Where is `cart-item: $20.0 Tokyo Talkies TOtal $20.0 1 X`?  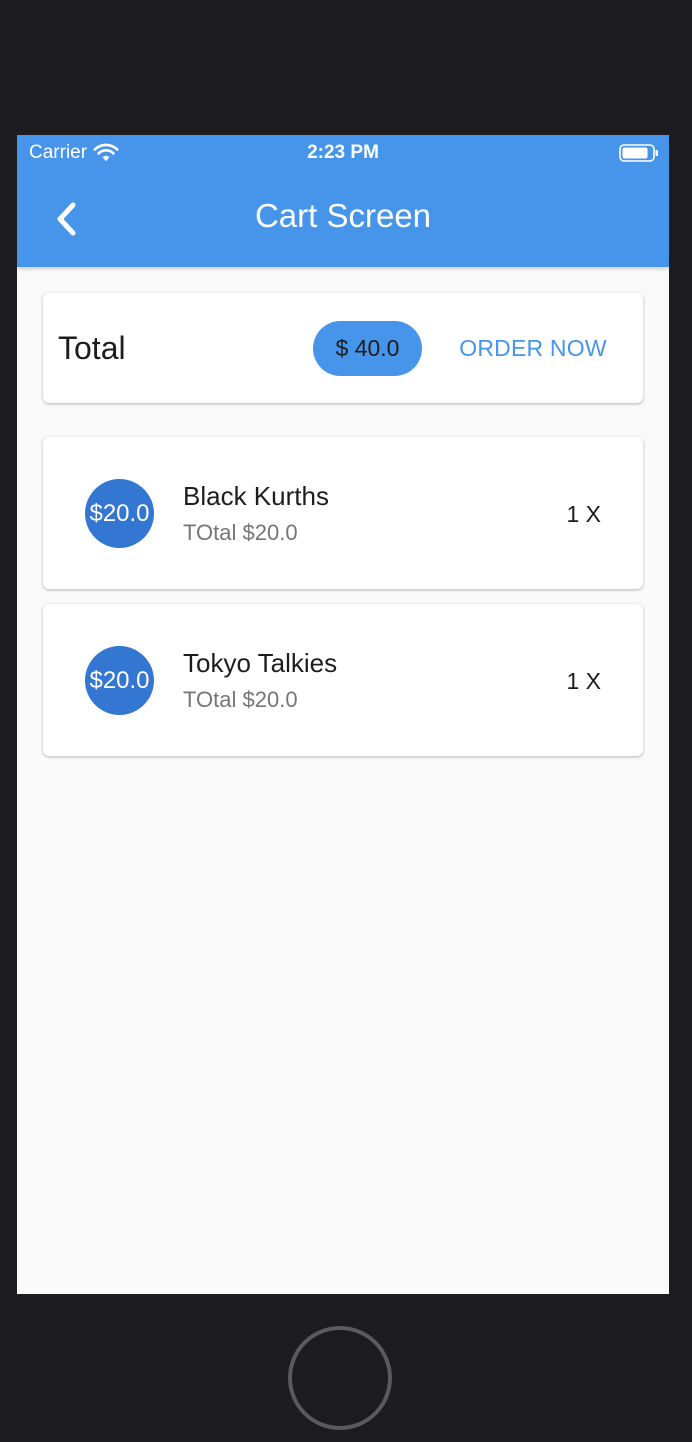 cart-item: $20.0 Tokyo Talkies TOtal $20.0 1 X is located at coordinates (343, 680).